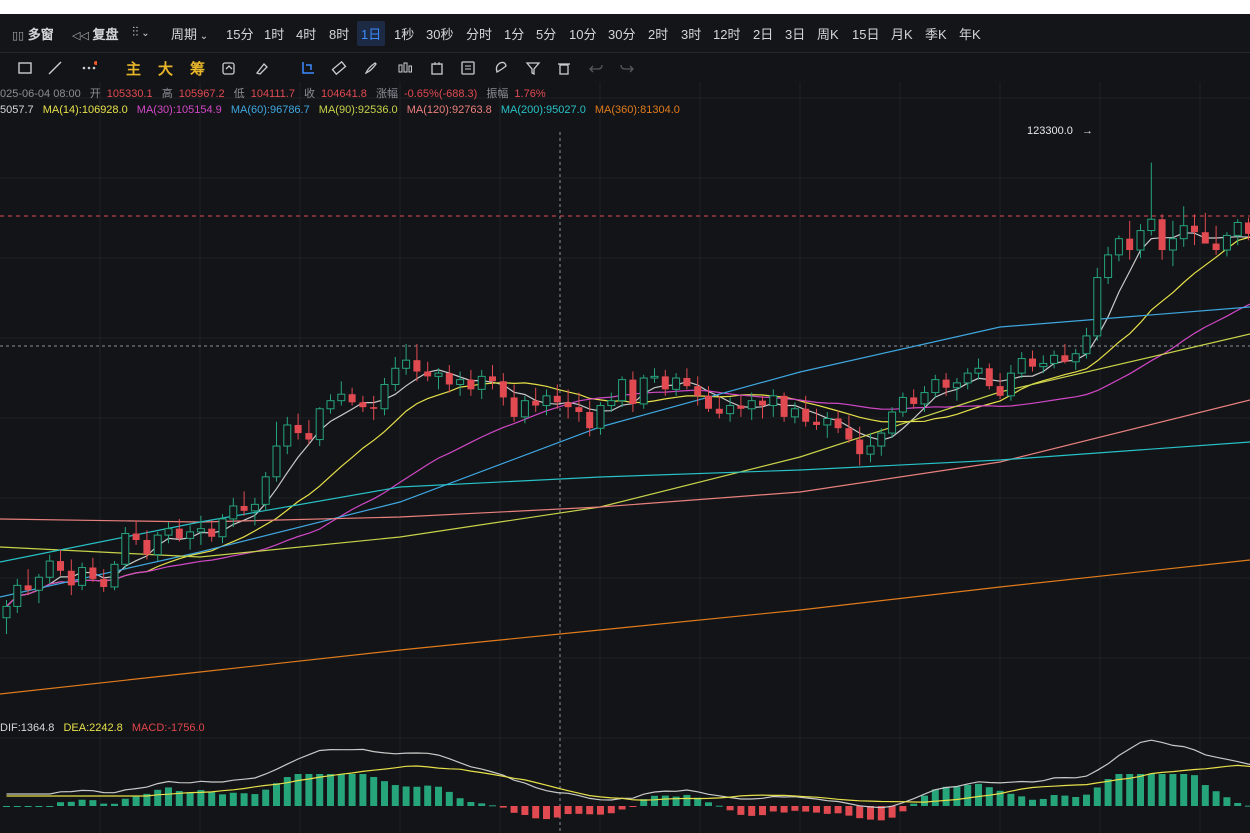 This screenshot has width=1250, height=833. I want to click on rectangle-icon, so click(25, 68).